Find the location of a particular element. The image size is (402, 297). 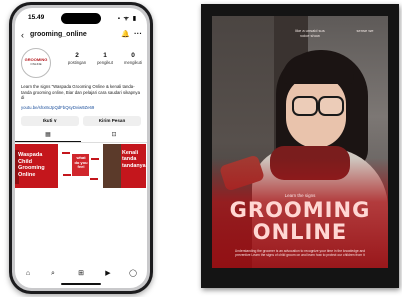

profile-header: ‹ grooming_online 🔔 ··· is located at coordinates (81, 35).